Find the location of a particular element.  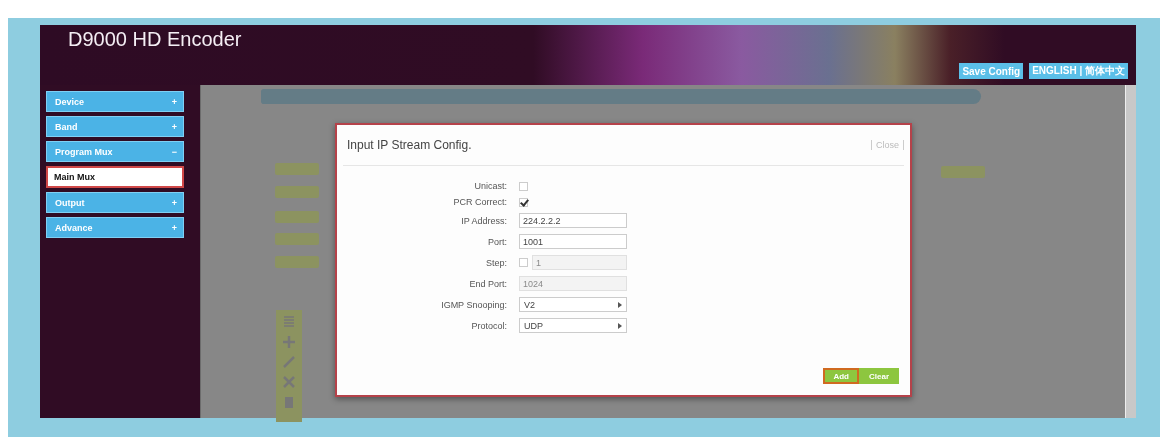

field-label: End Port: is located at coordinates (488, 283).